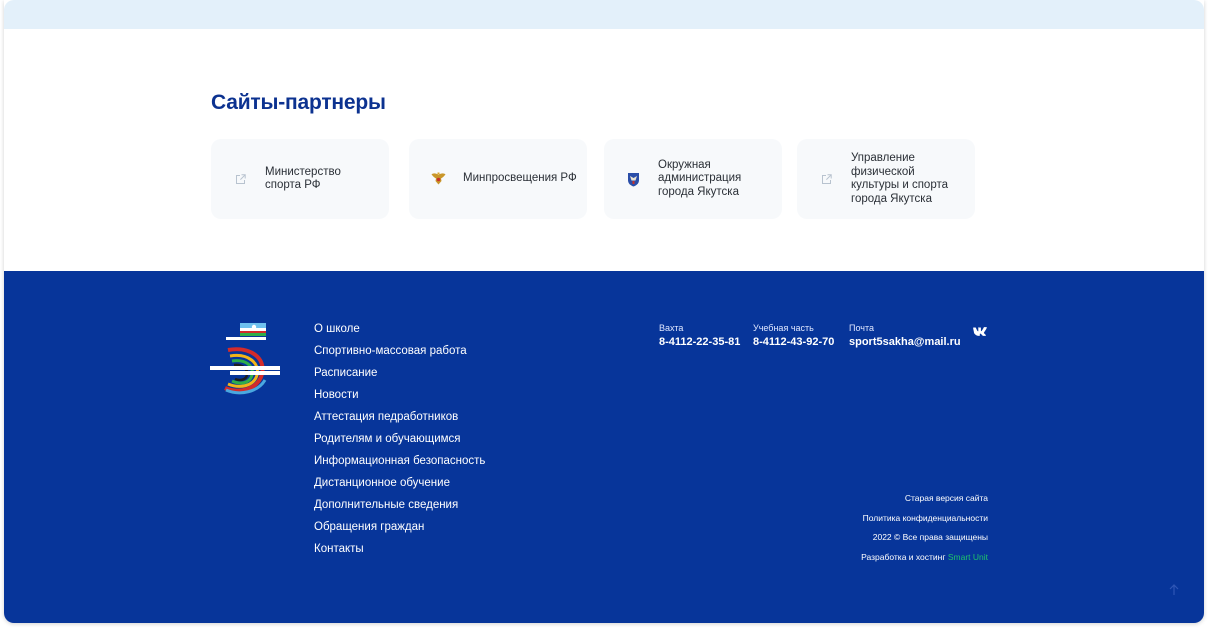 This screenshot has width=1208, height=630. Describe the element at coordinates (903, 556) in the screenshot. I see `developer-prefix: Разработка и хостинг` at that location.